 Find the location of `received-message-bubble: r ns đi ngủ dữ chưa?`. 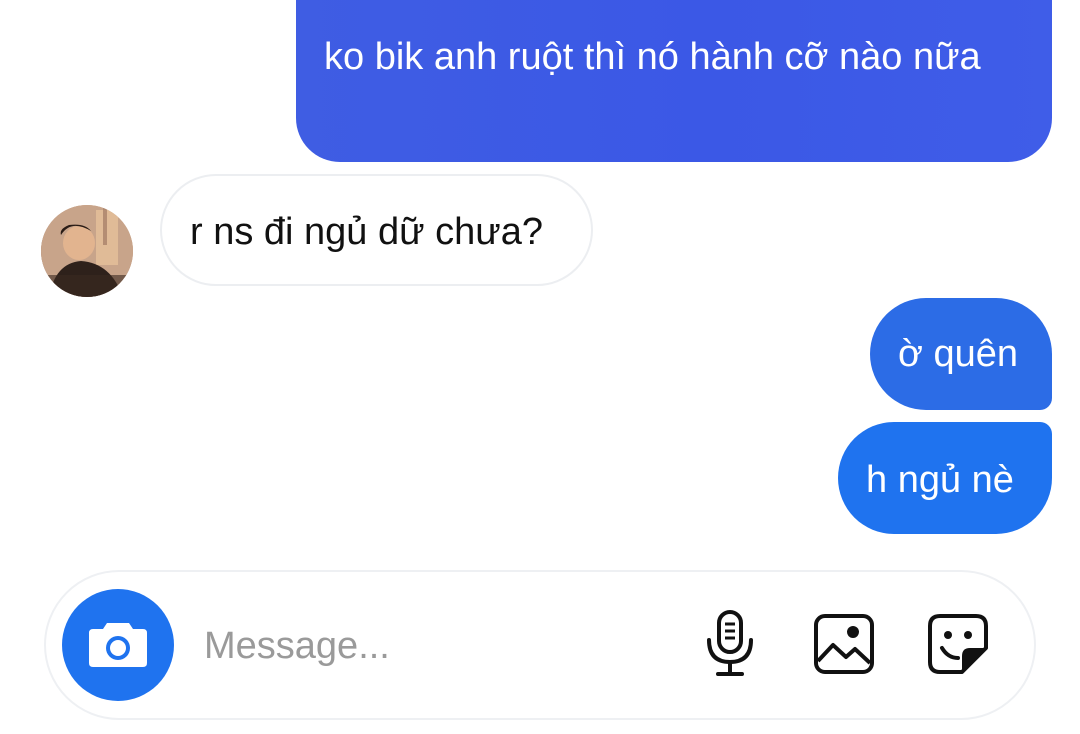

received-message-bubble: r ns đi ngủ dữ chưa? is located at coordinates (376, 230).